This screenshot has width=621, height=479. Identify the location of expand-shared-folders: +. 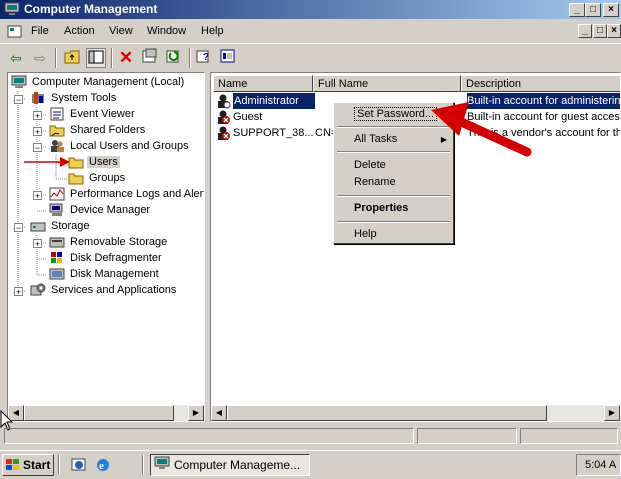
(37, 132).